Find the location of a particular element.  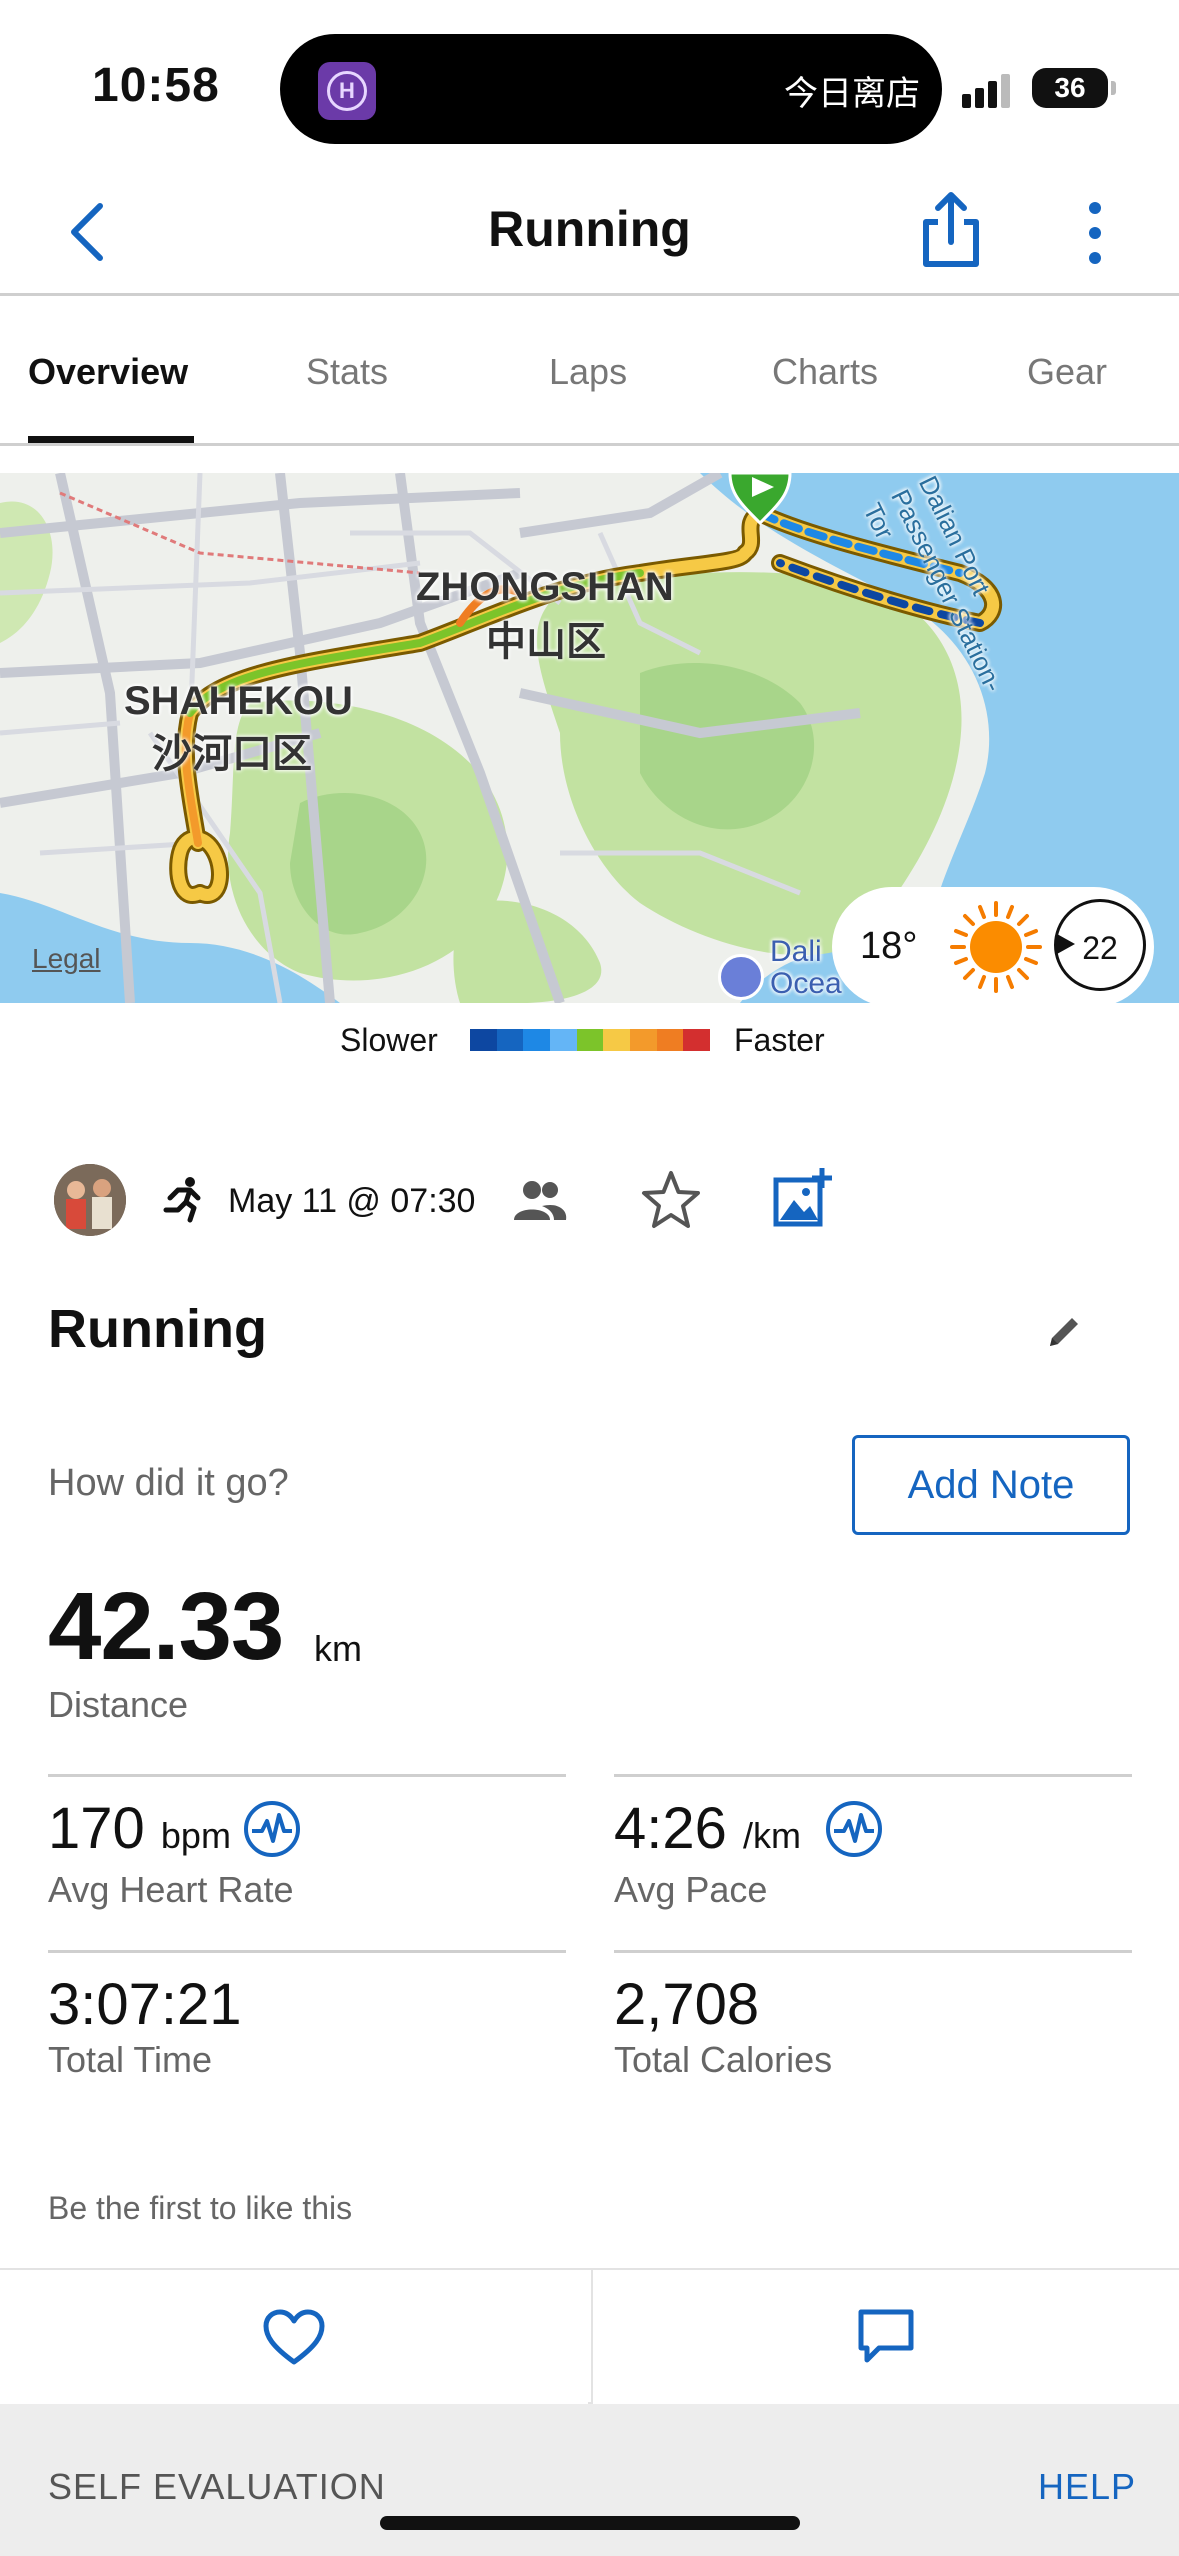

map-label-zhongshan: ZHONGSHAN is located at coordinates (545, 587).